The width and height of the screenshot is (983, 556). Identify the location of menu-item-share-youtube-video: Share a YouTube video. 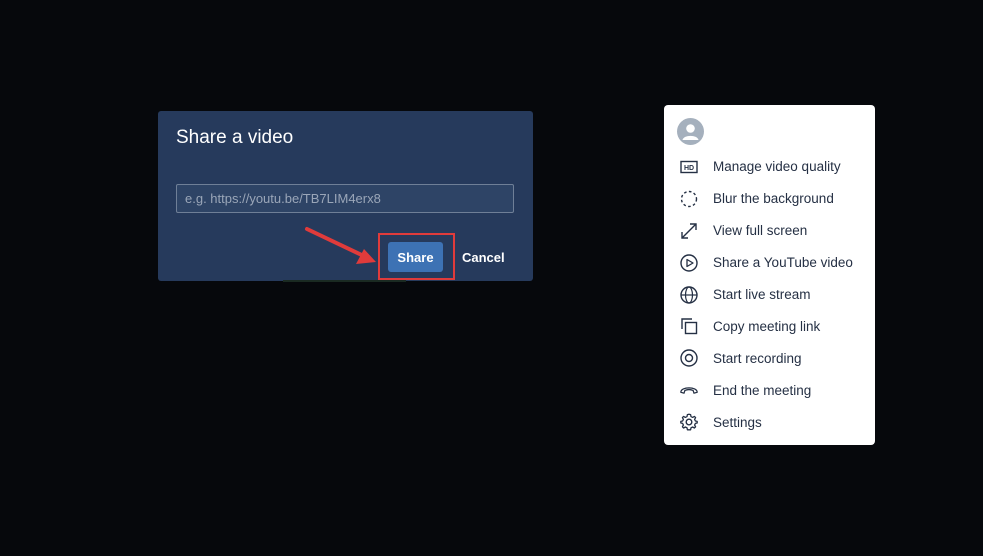
(769, 263).